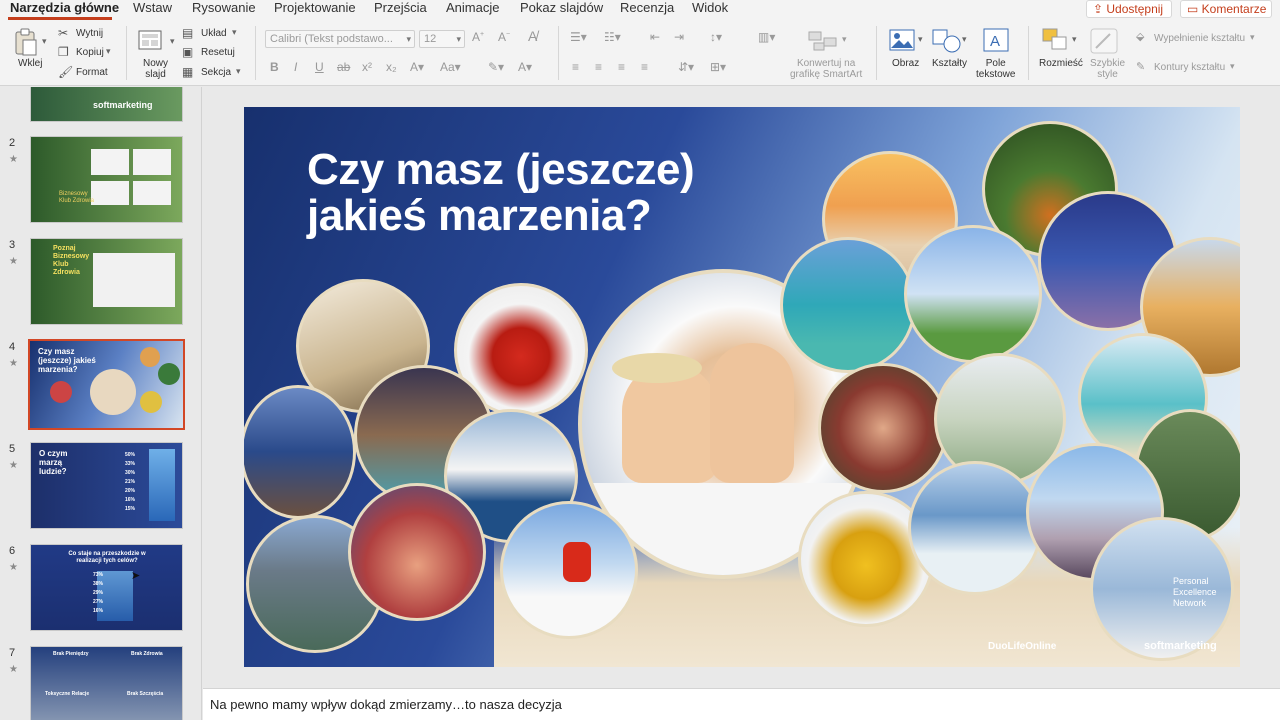 The height and width of the screenshot is (720, 1280). What do you see at coordinates (169, 374) in the screenshot?
I see `thumb-circle` at bounding box center [169, 374].